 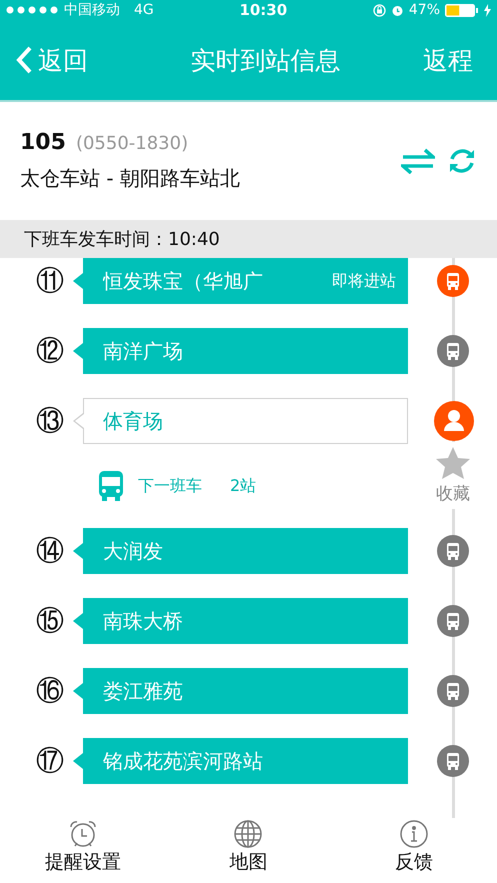 I want to click on swap-direction-icon, so click(x=418, y=161).